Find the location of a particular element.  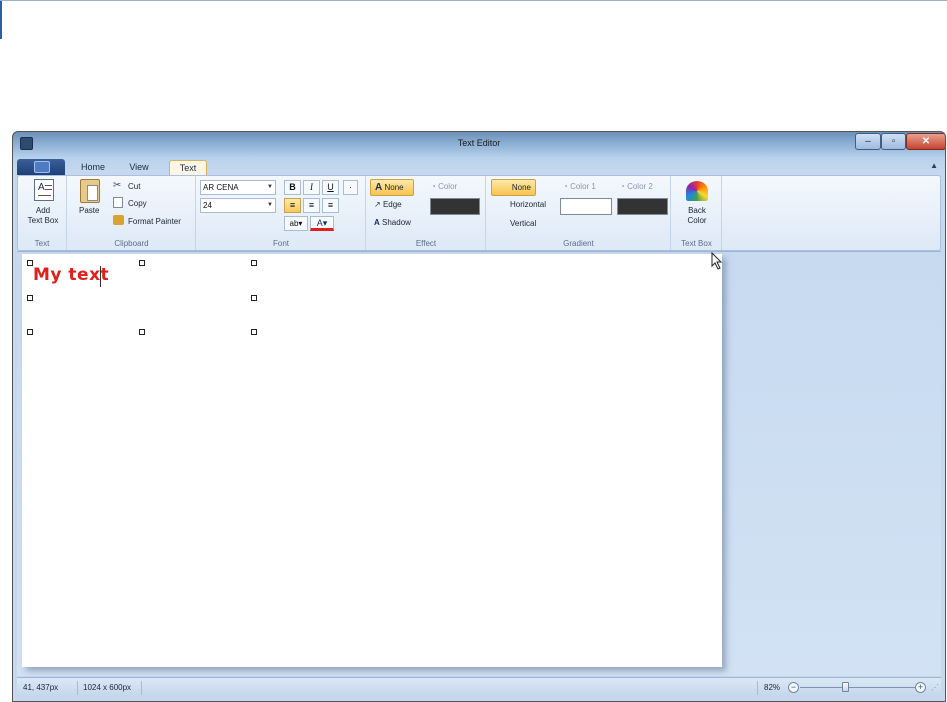

canvas-size: 1024 x 600px is located at coordinates (107, 687).